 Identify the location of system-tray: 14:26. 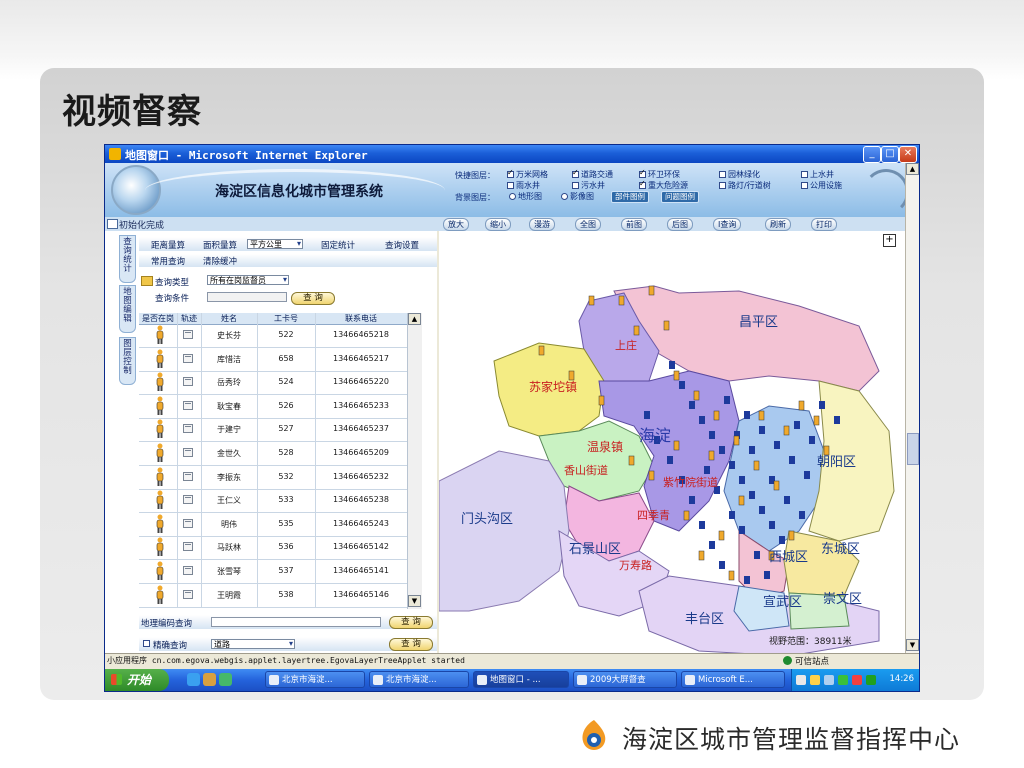
(855, 680).